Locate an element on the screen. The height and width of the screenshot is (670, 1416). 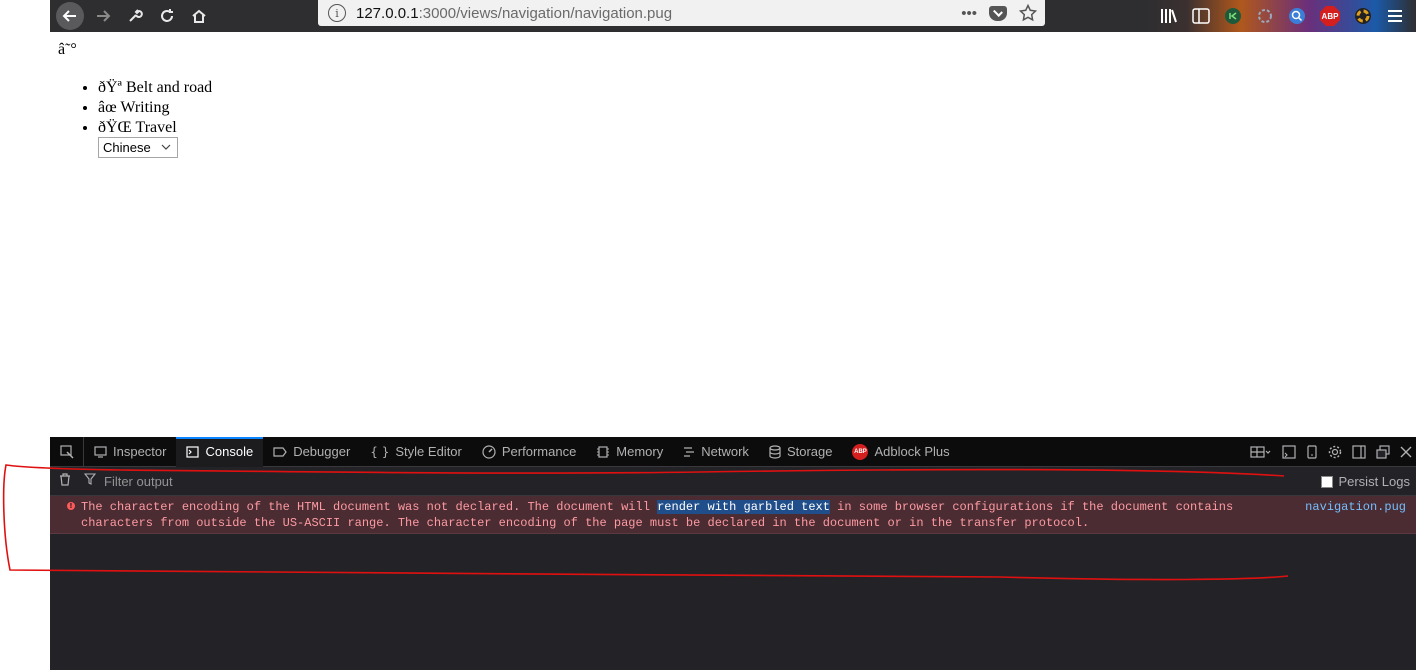
nav-item-writing: âœ Writing is located at coordinates (155, 108).